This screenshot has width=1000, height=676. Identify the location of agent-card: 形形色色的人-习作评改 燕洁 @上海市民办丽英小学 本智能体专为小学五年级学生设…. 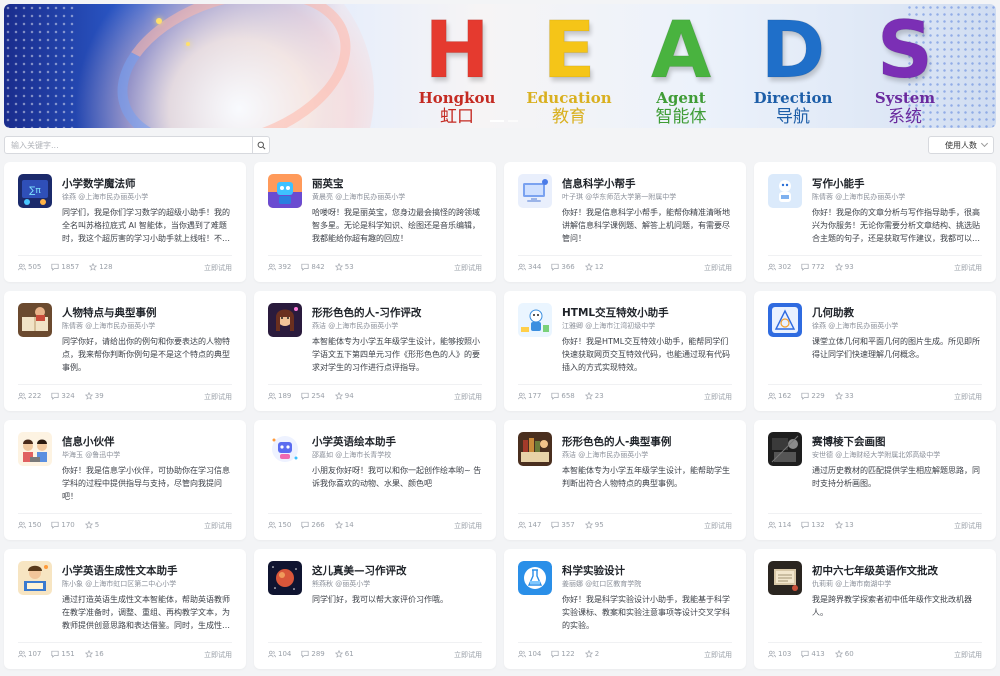
(375, 351).